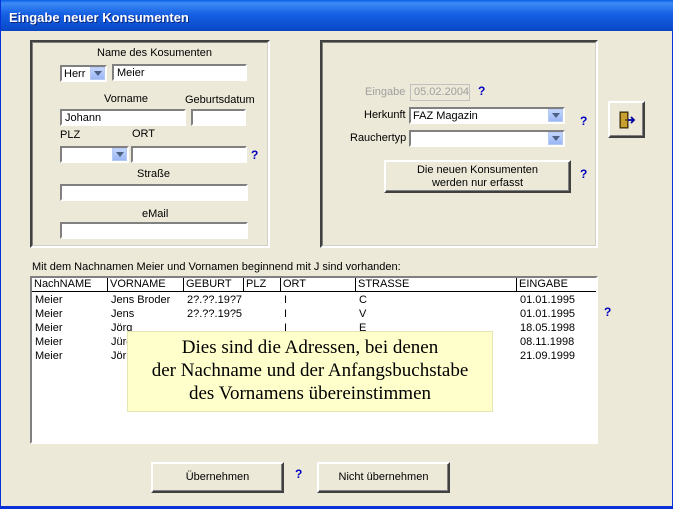 The height and width of the screenshot is (509, 673). What do you see at coordinates (310, 393) in the screenshot?
I see `tooltip-line: des Vornamens übereinstimmen` at bounding box center [310, 393].